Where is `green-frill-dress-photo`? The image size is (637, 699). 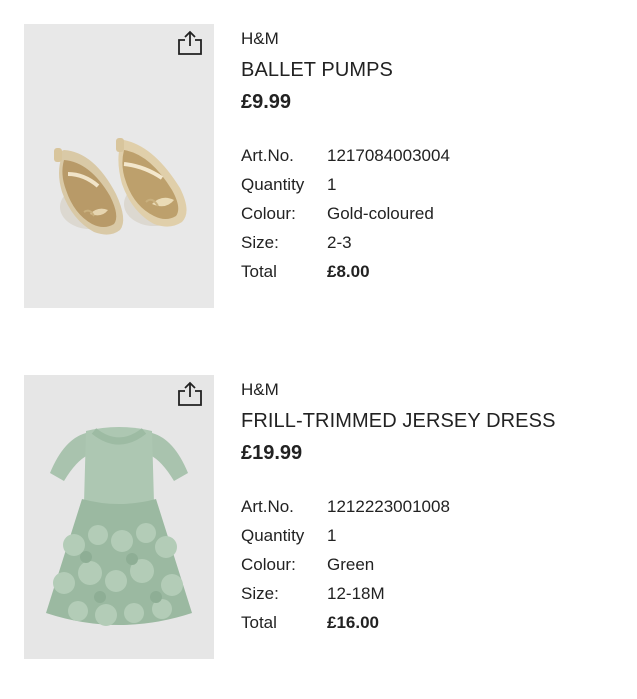 green-frill-dress-photo is located at coordinates (119, 517).